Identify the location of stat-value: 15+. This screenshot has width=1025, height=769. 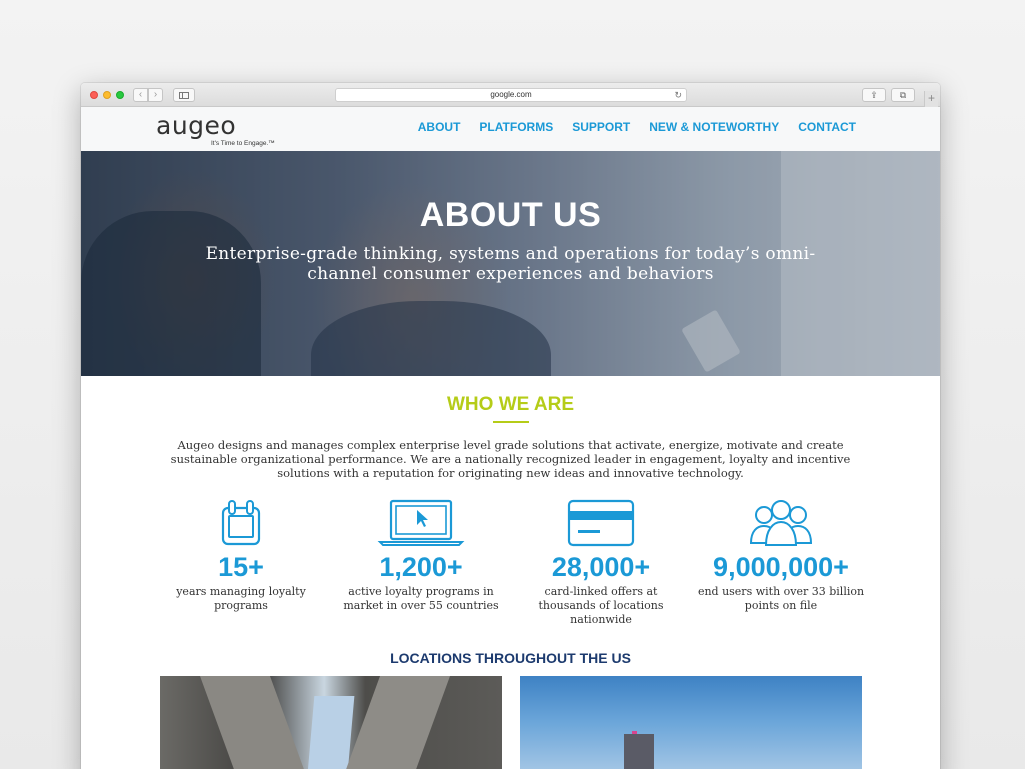
(241, 567).